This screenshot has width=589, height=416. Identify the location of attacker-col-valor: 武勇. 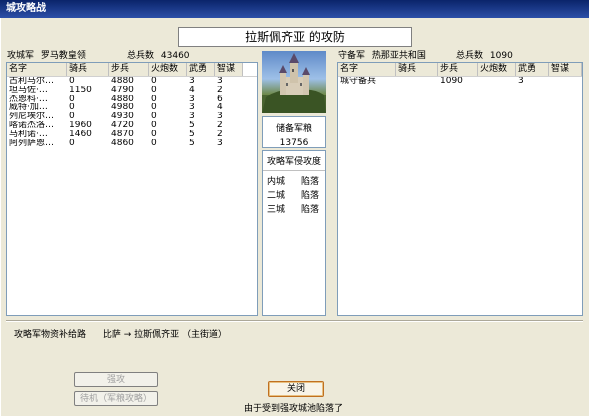
(201, 69).